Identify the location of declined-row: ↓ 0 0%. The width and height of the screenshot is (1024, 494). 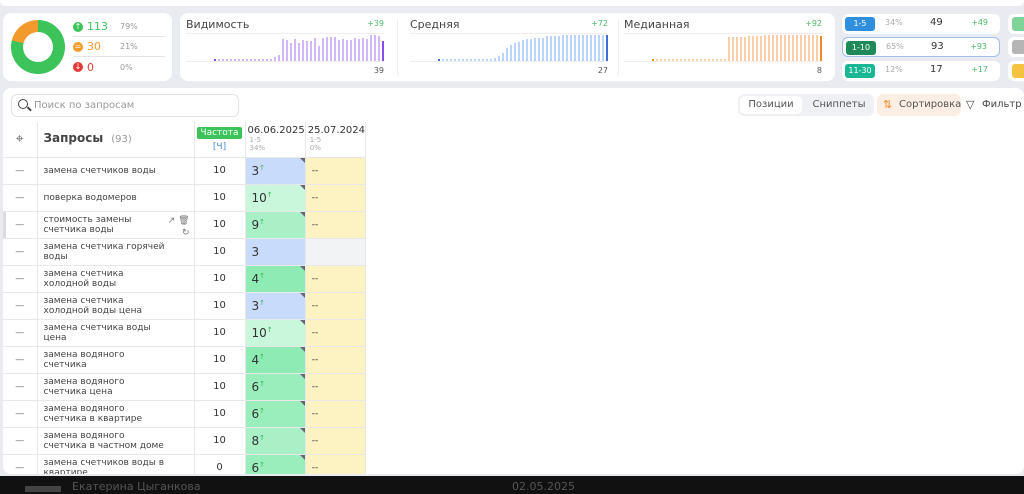
(119, 67).